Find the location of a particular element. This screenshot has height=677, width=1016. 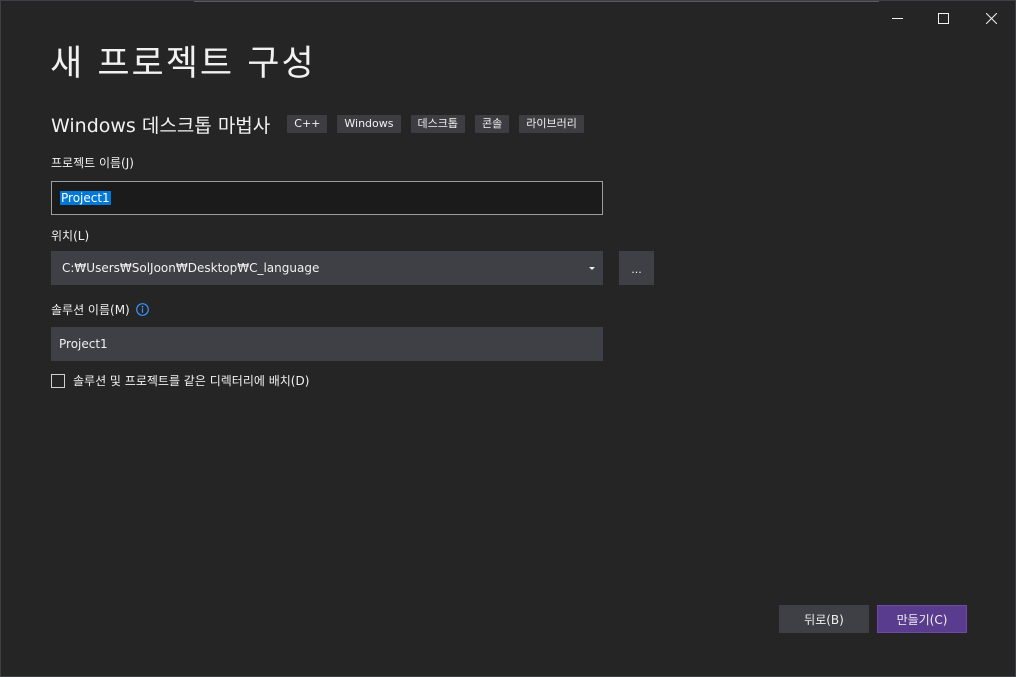

solution-name-label-row: 솔루션 이름(M) is located at coordinates (100, 309).